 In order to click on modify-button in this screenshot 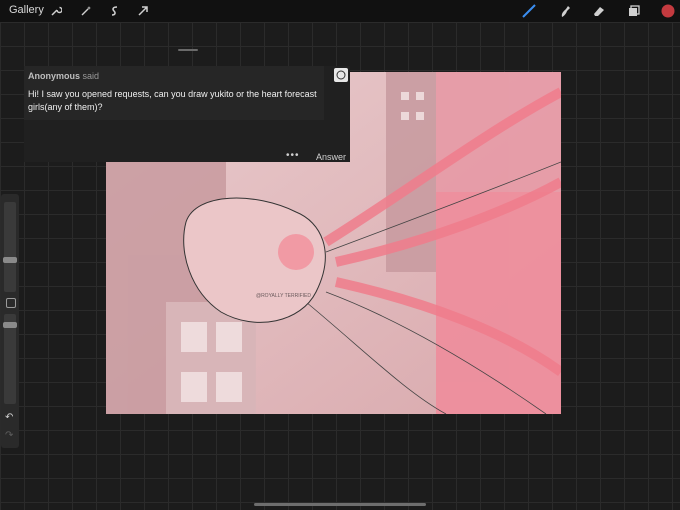, I will do `click(11, 303)`.